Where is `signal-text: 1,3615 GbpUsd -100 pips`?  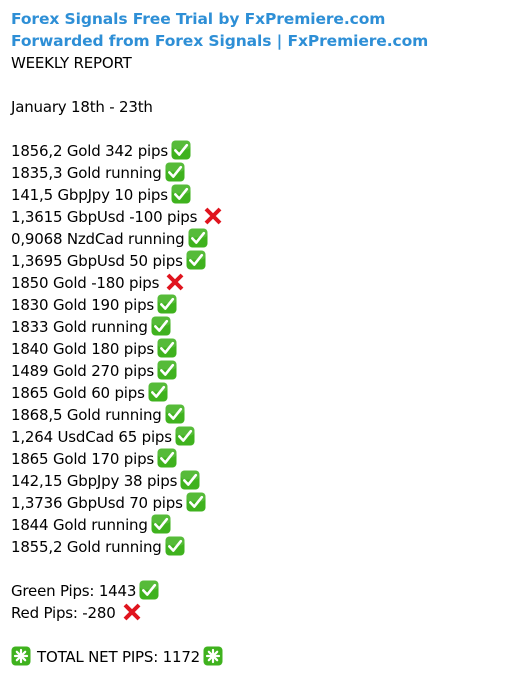
signal-text: 1,3615 GbpUsd -100 pips is located at coordinates (104, 217).